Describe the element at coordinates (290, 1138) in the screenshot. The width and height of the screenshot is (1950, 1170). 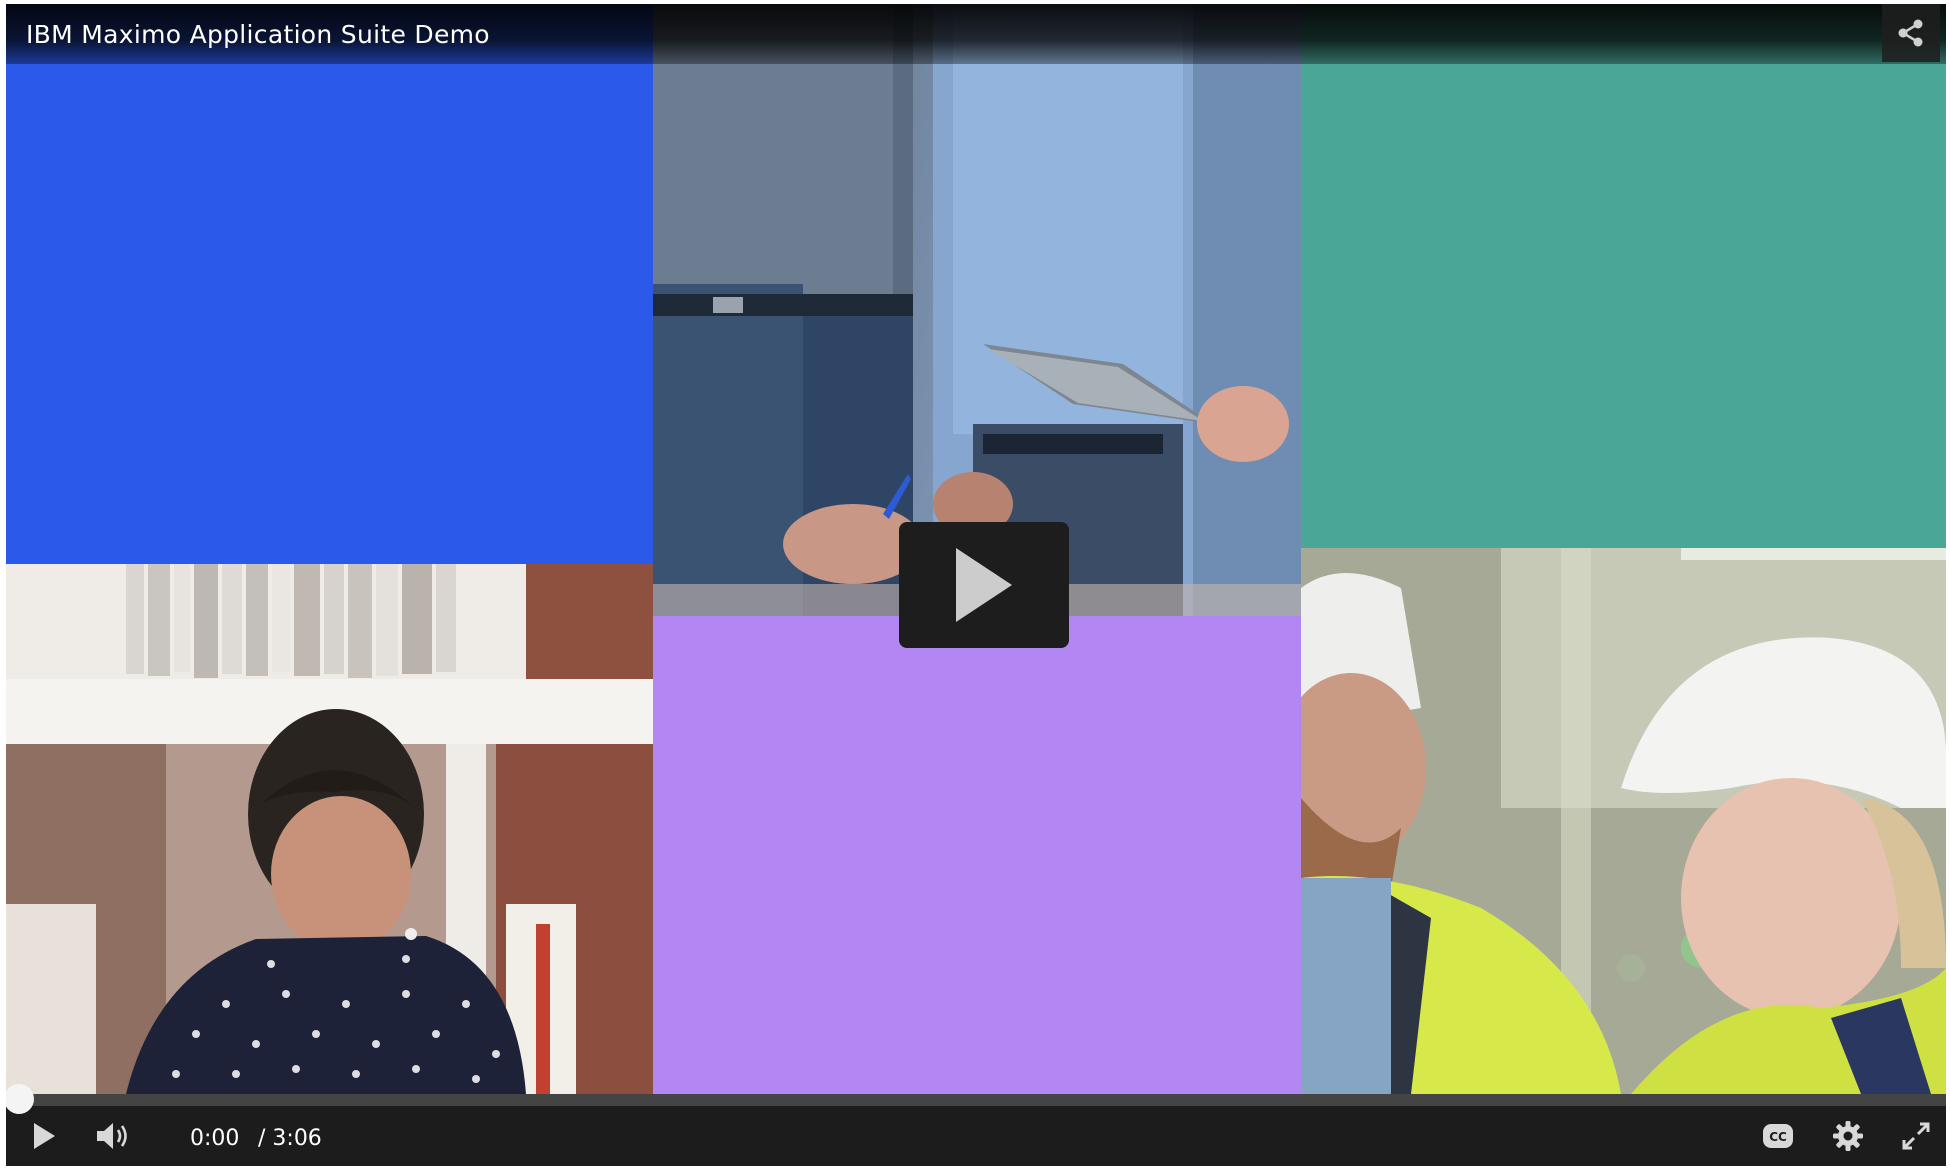
I see `duration: / 3:06` at that location.